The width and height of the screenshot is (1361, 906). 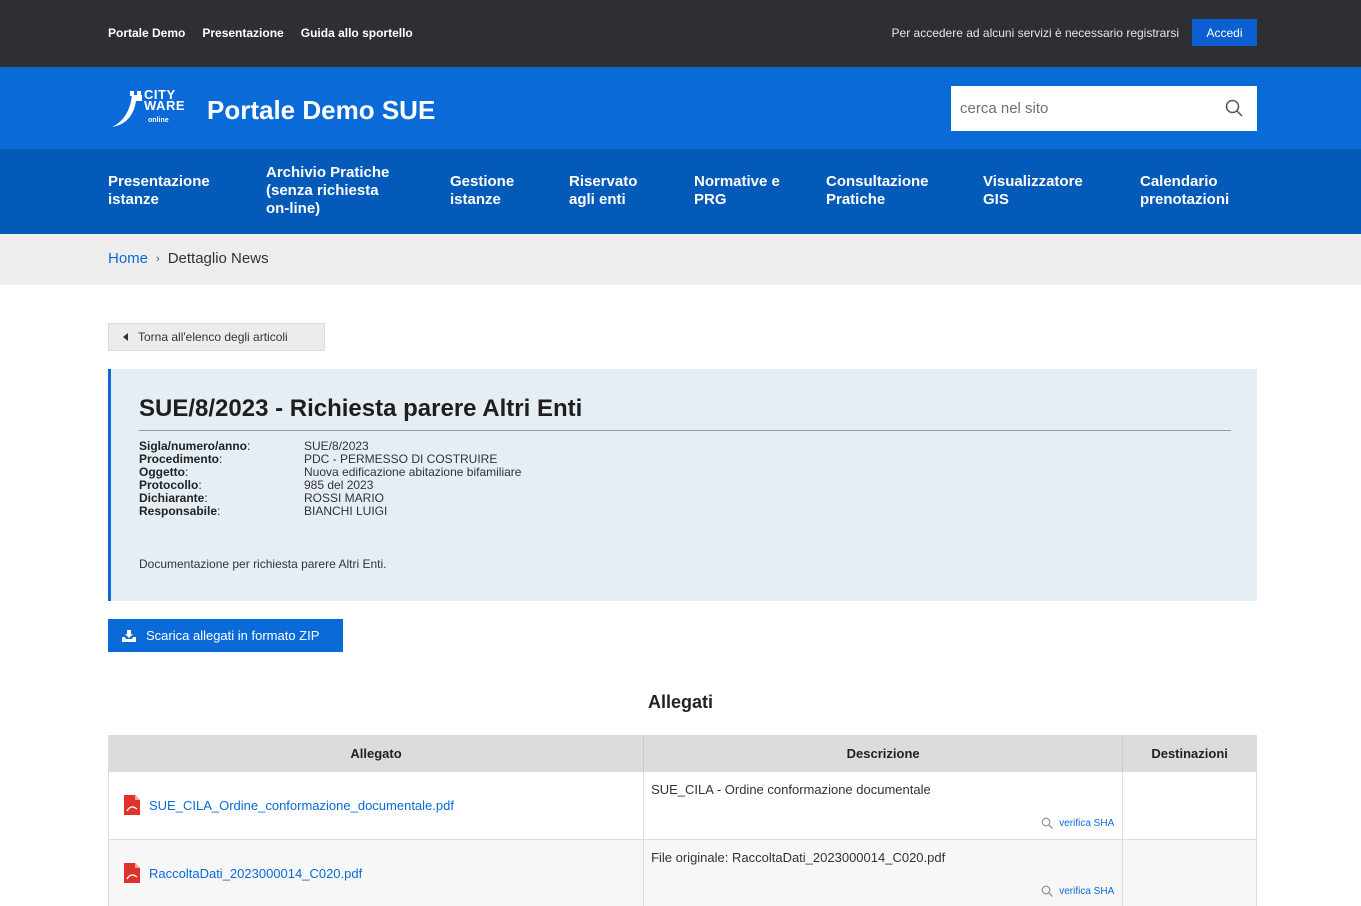 I want to click on back-arrow-icon, so click(x=125, y=337).